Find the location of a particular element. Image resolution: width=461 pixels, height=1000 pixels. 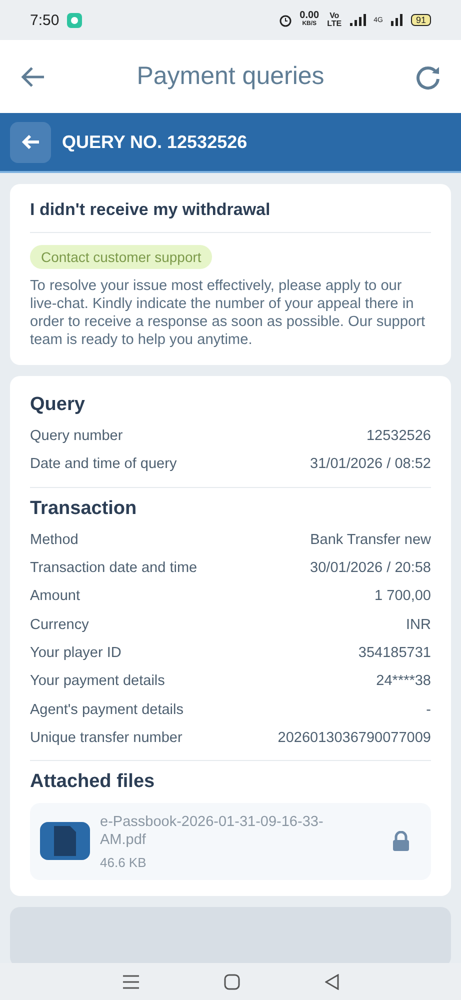

battery-level: 91 is located at coordinates (420, 20).